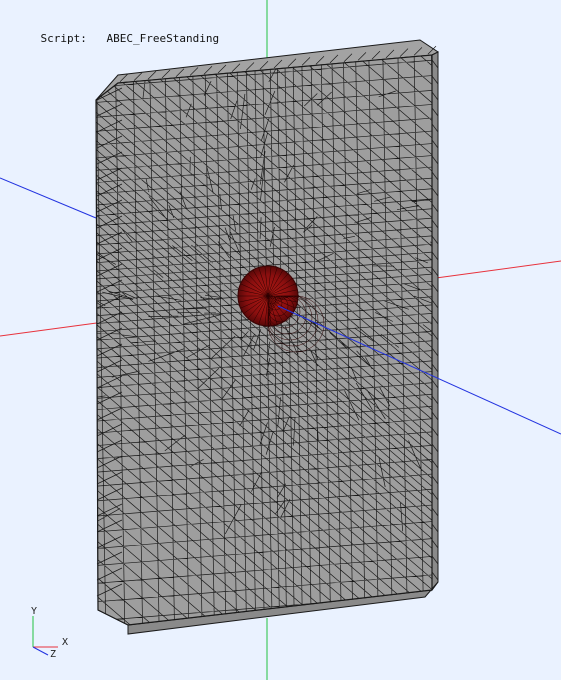 The height and width of the screenshot is (680, 561). What do you see at coordinates (63, 38) in the screenshot?
I see `script-label: Script:` at bounding box center [63, 38].